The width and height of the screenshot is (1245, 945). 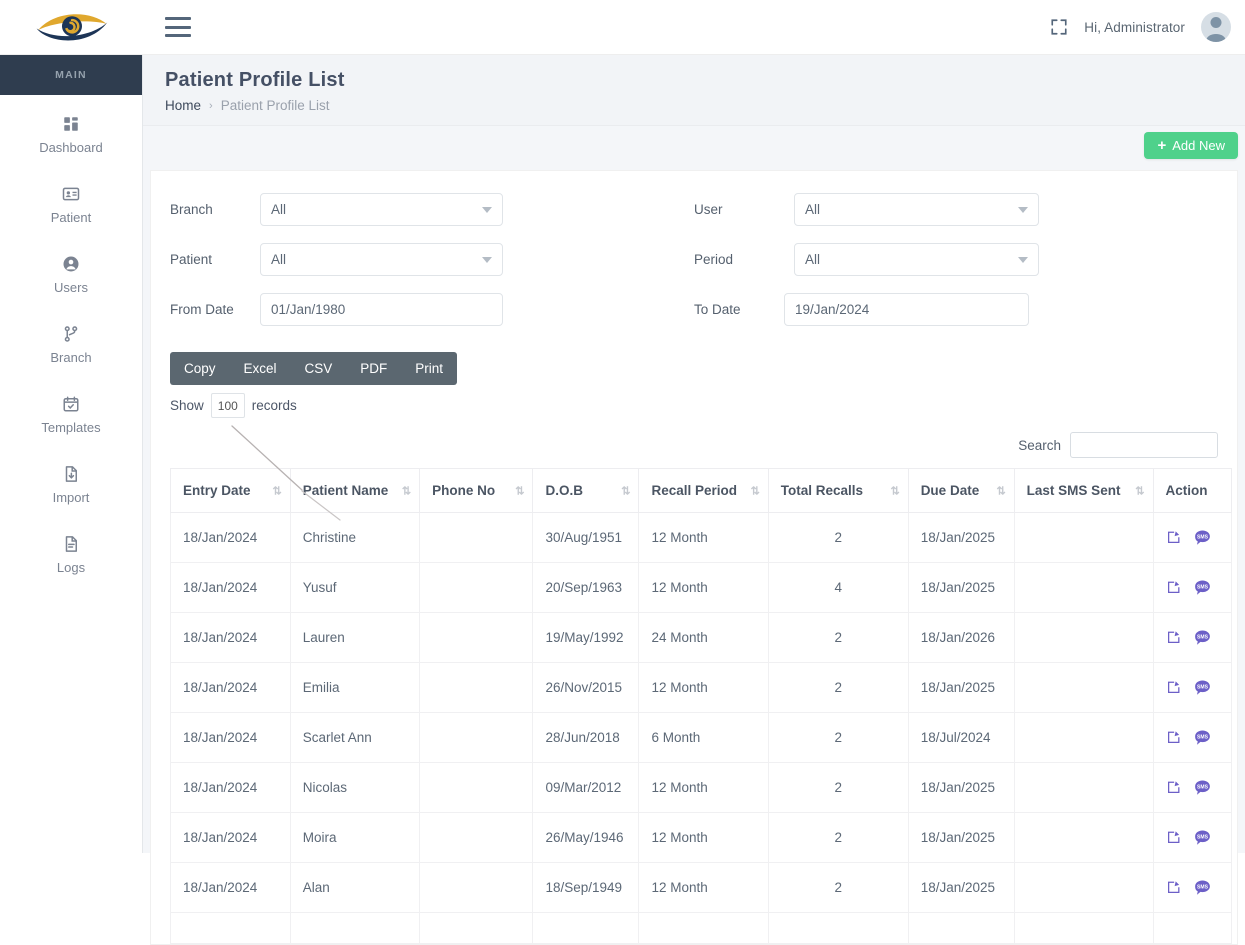 I want to click on patient-name-cell: Moira, so click(x=355, y=837).